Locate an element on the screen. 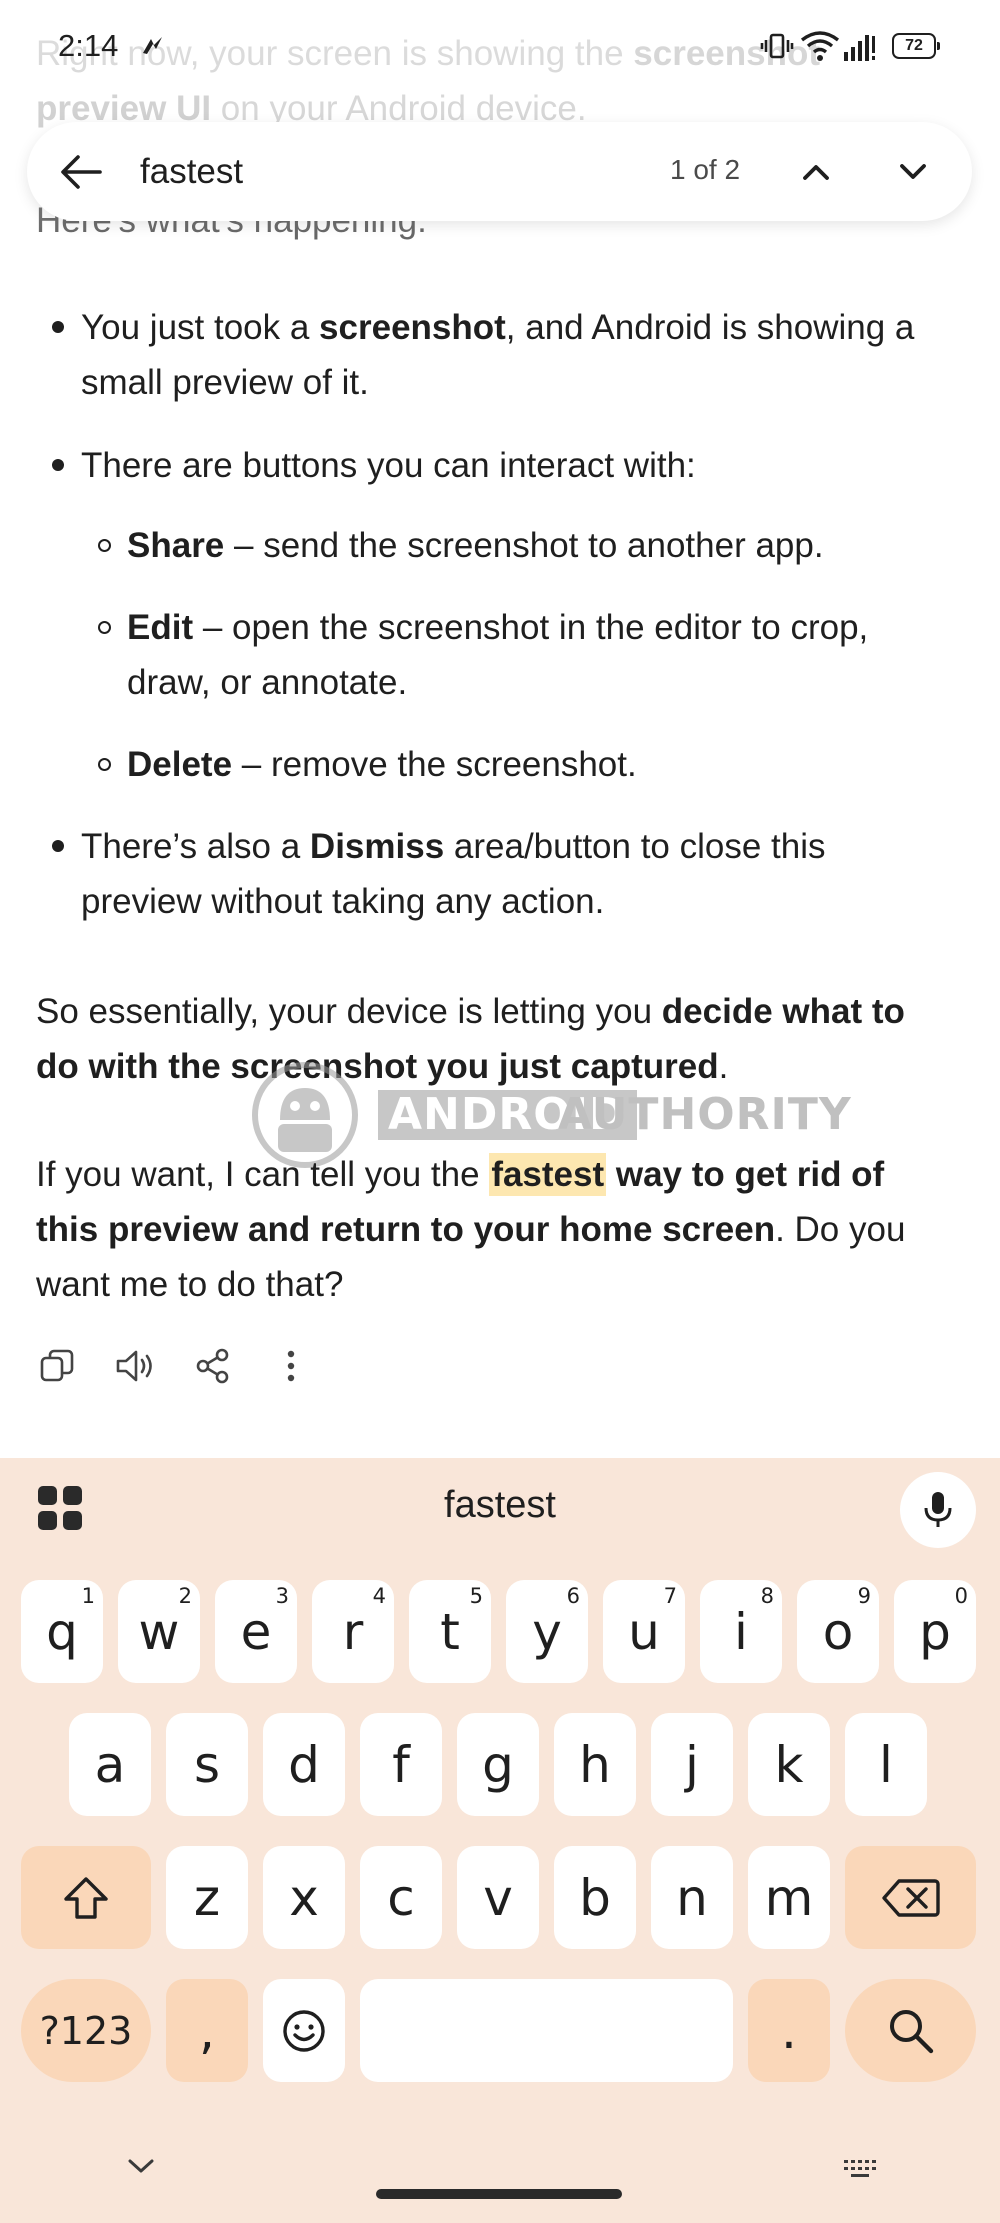  speaker-icon is located at coordinates (134, 1366).